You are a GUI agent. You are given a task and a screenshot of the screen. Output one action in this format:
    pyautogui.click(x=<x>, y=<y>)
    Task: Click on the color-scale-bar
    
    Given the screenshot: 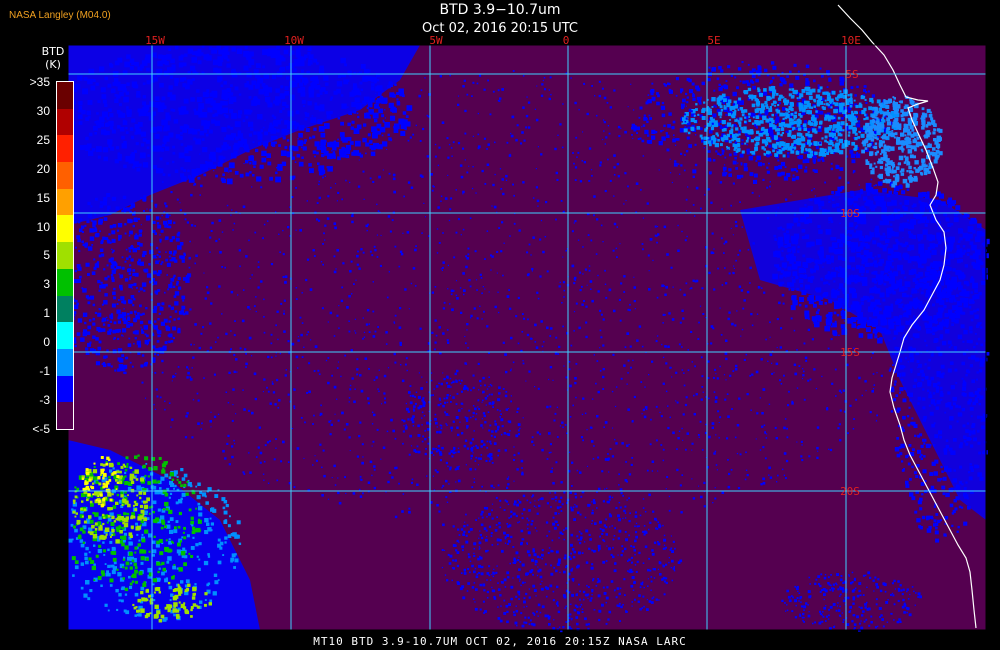 What is the action you would take?
    pyautogui.click(x=65, y=255)
    